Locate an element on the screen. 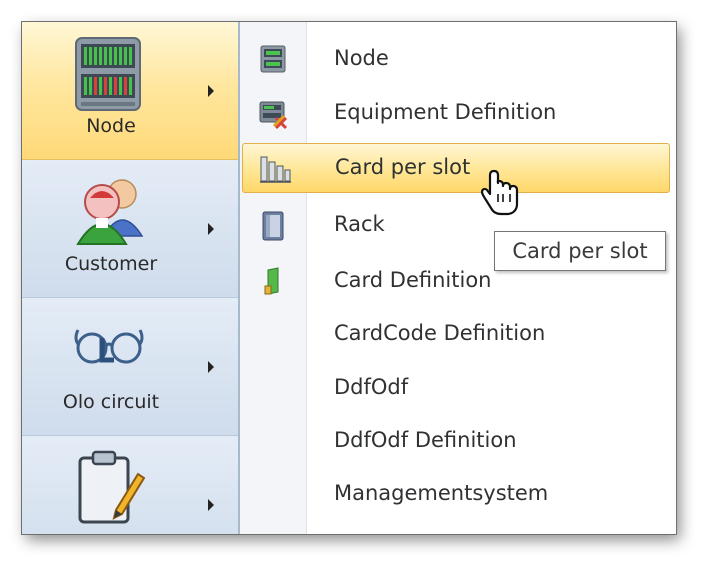 This screenshot has width=719, height=578. menu-item-label: DdfOdf is located at coordinates (371, 387).